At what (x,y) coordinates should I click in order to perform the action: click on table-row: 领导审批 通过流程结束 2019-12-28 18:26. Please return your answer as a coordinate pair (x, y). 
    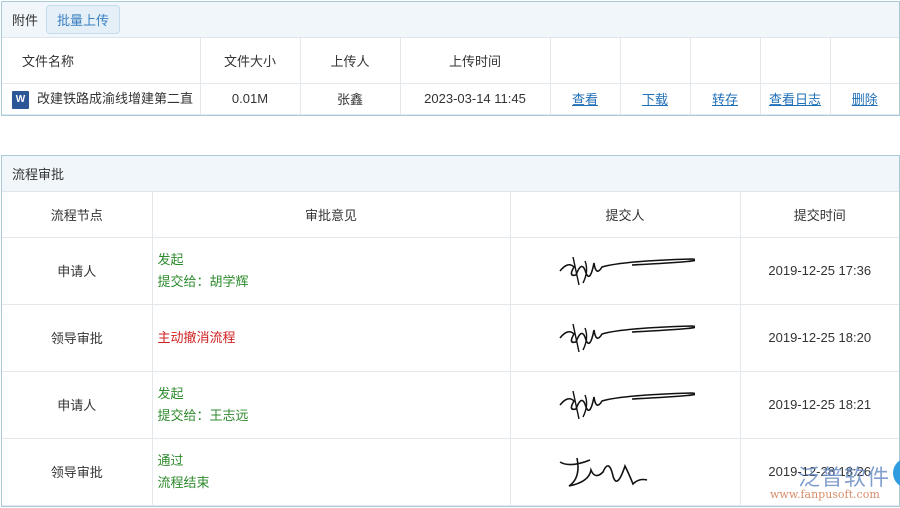
    Looking at the image, I should click on (450, 472).